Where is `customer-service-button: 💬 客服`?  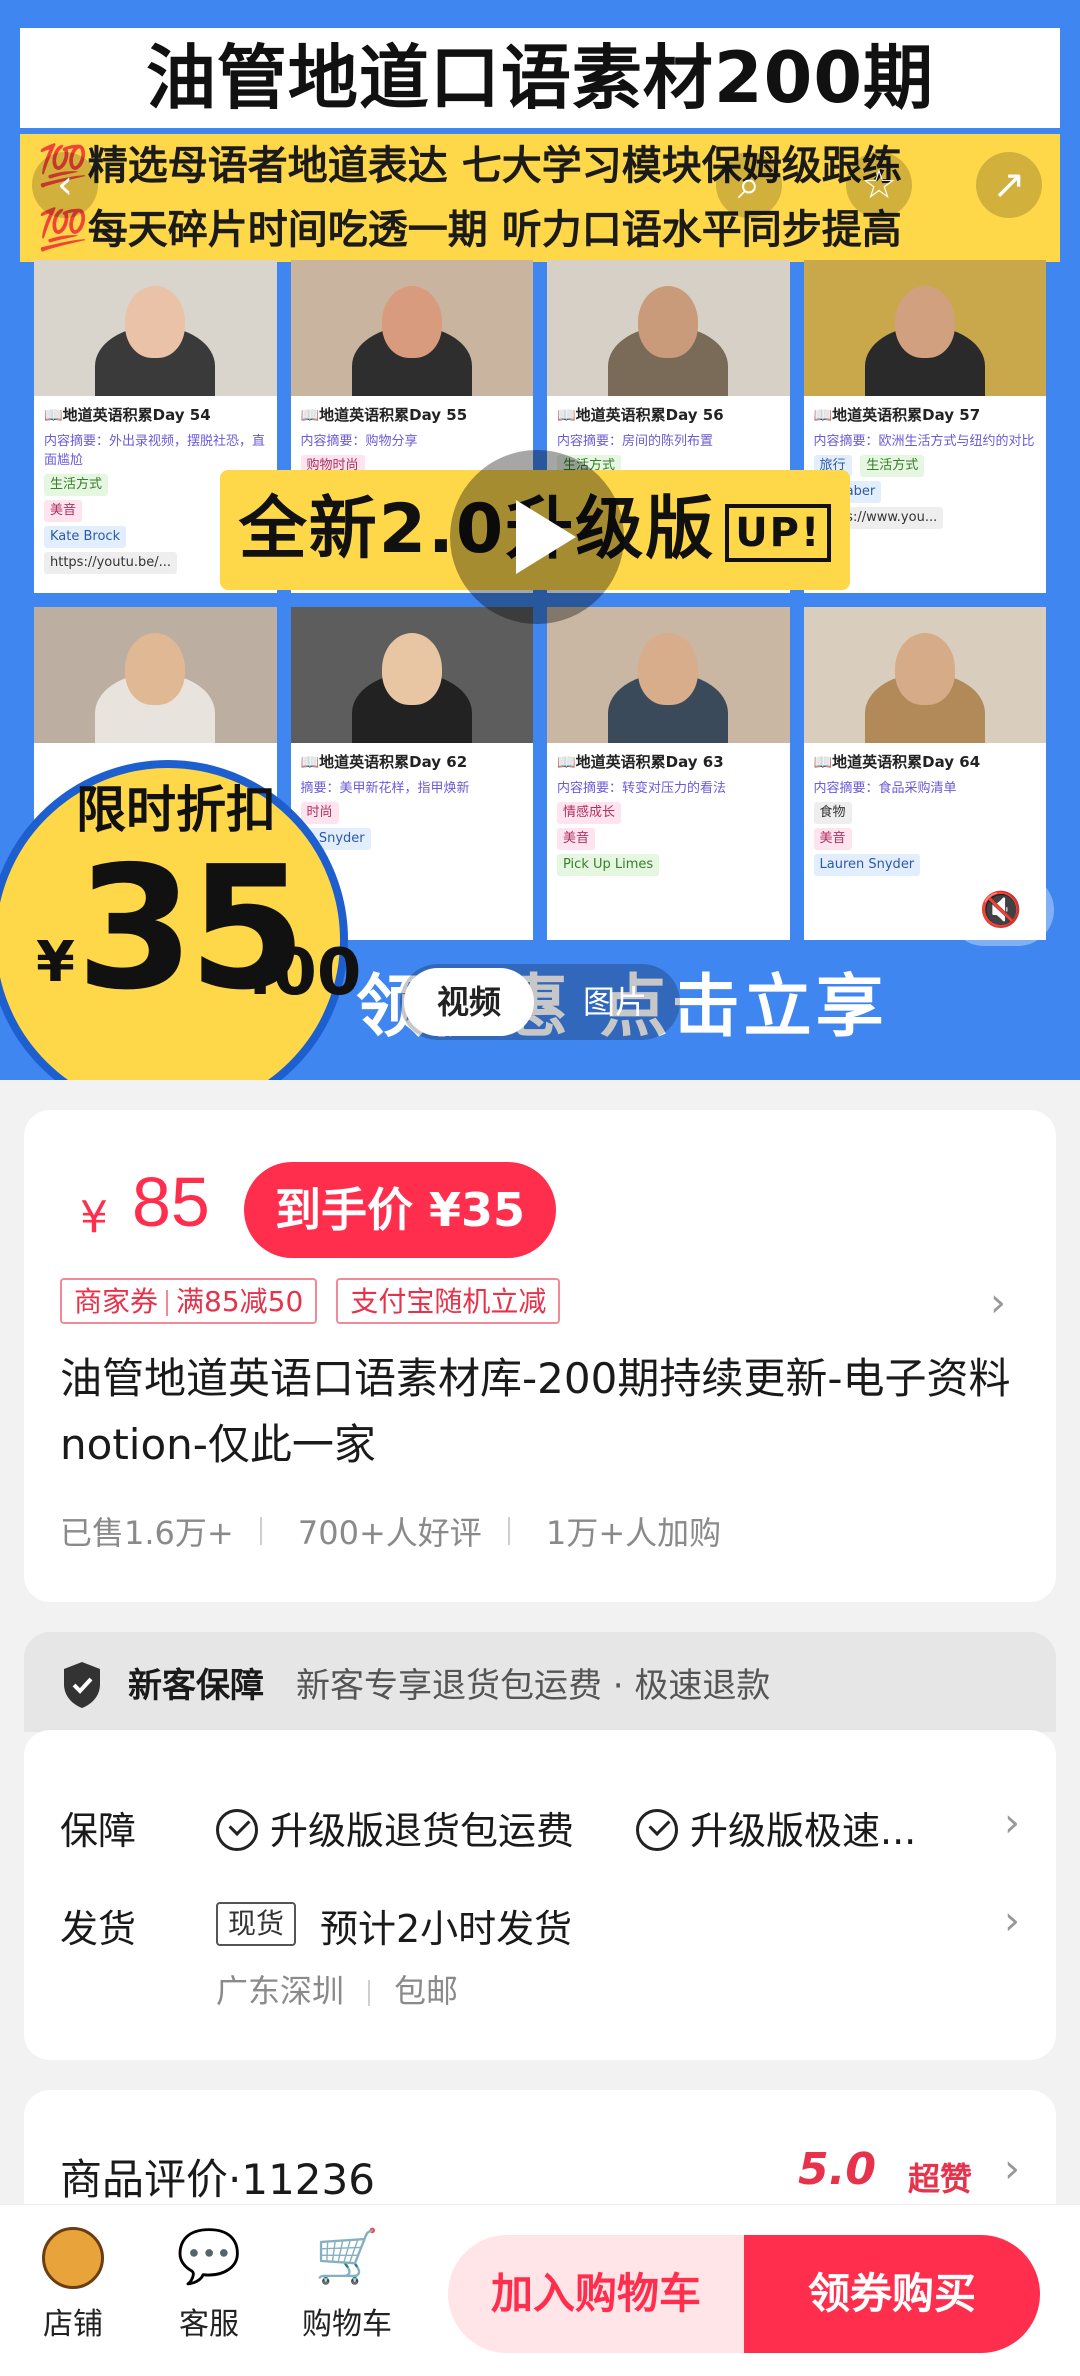
customer-service-button: 💬 客服 is located at coordinates (209, 2282).